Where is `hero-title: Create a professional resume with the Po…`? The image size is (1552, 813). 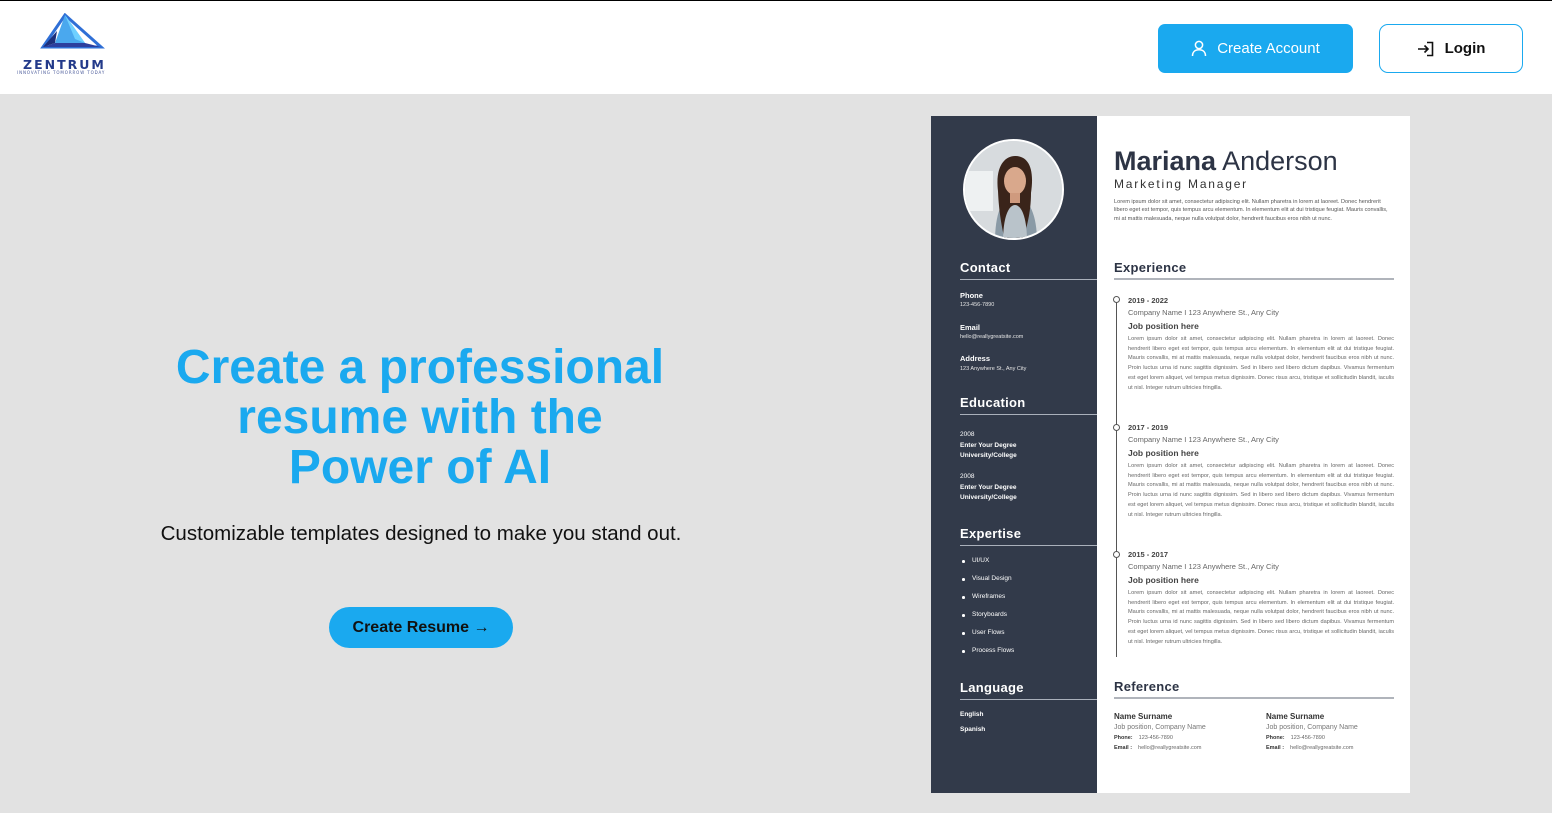 hero-title: Create a professional resume with the Po… is located at coordinates (420, 418).